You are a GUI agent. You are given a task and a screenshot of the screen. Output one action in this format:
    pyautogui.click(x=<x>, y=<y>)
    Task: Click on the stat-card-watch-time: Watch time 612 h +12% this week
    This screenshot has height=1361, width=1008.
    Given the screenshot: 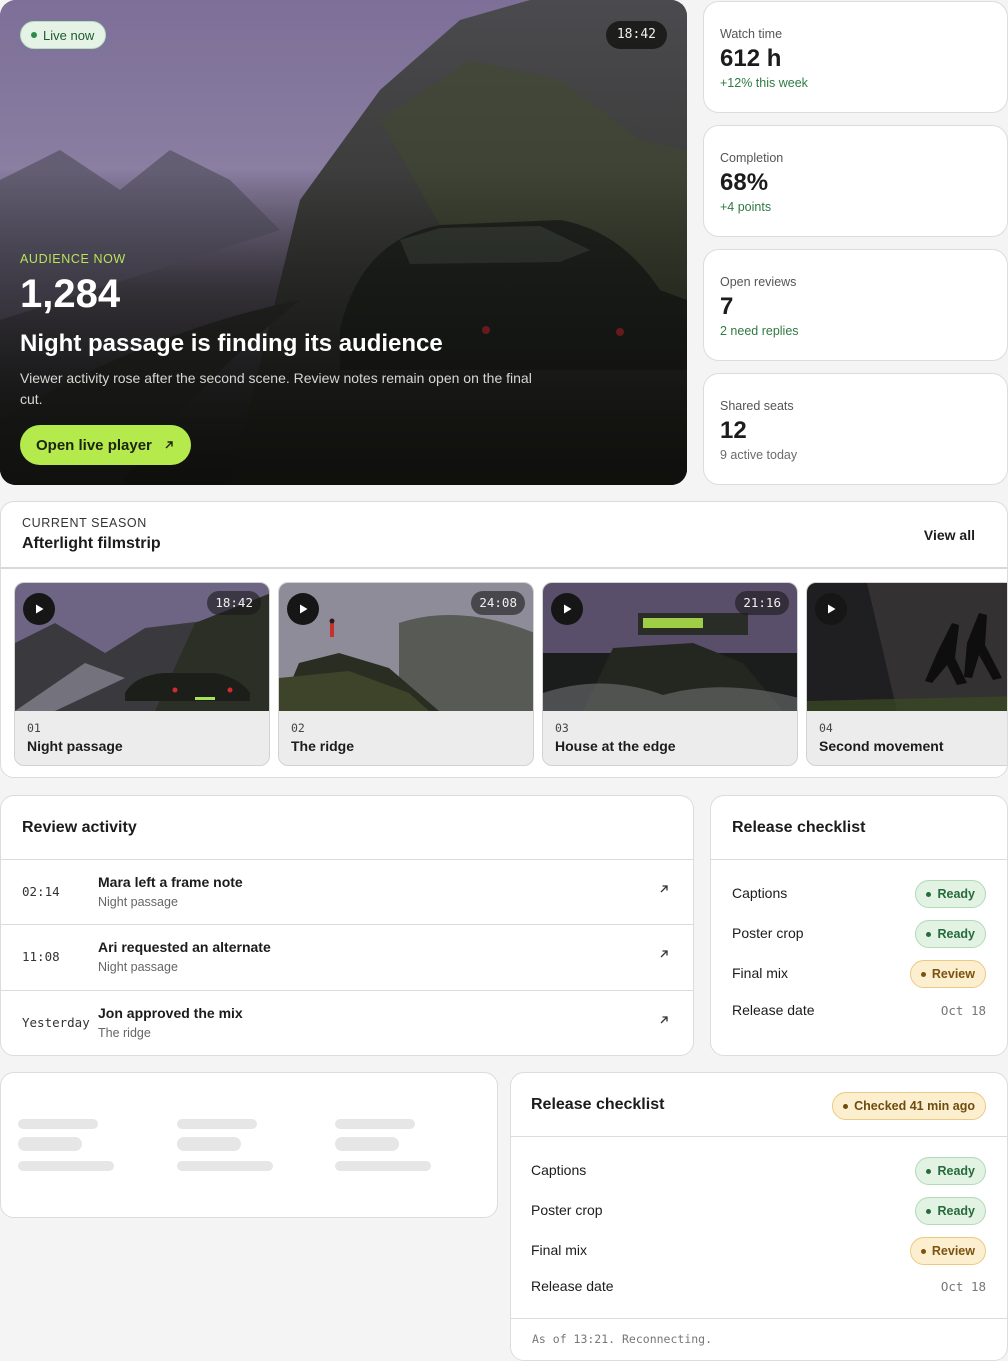 What is the action you would take?
    pyautogui.click(x=855, y=57)
    